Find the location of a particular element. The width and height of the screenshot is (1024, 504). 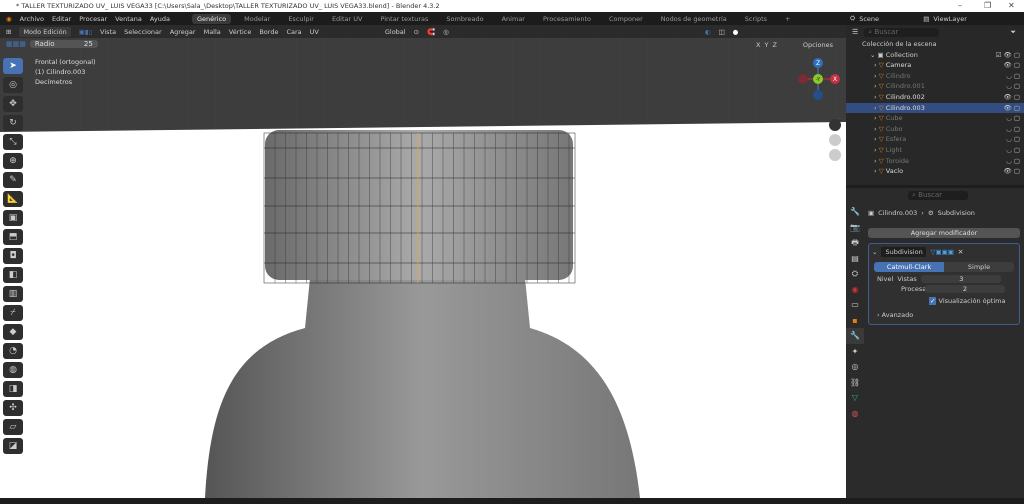

outliner-item: › ▽ Cilindro.003 👁 ▢ is located at coordinates (935, 108).